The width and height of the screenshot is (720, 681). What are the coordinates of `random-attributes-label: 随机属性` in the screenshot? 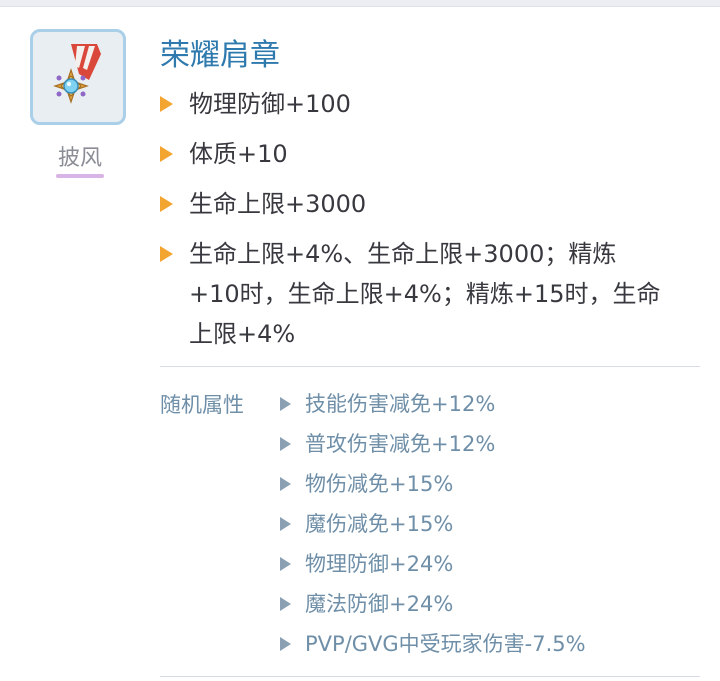 It's located at (202, 405).